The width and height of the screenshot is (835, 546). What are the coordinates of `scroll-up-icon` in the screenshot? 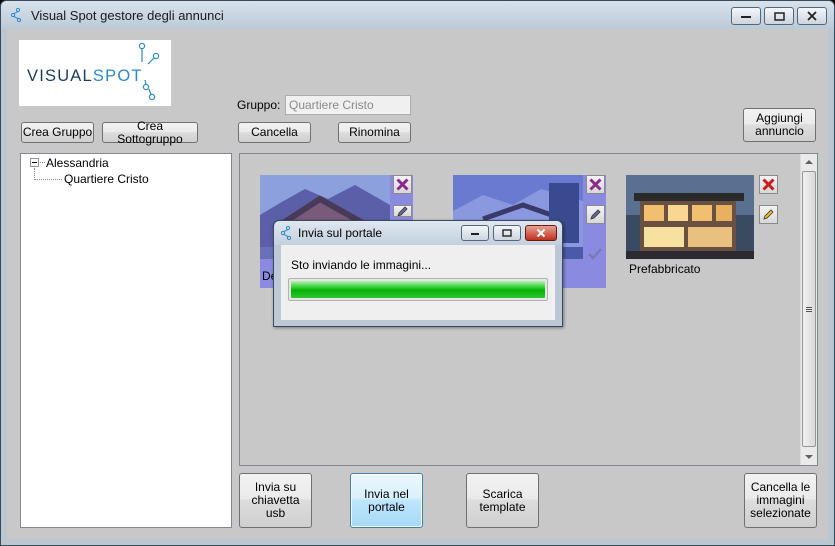 It's located at (809, 162).